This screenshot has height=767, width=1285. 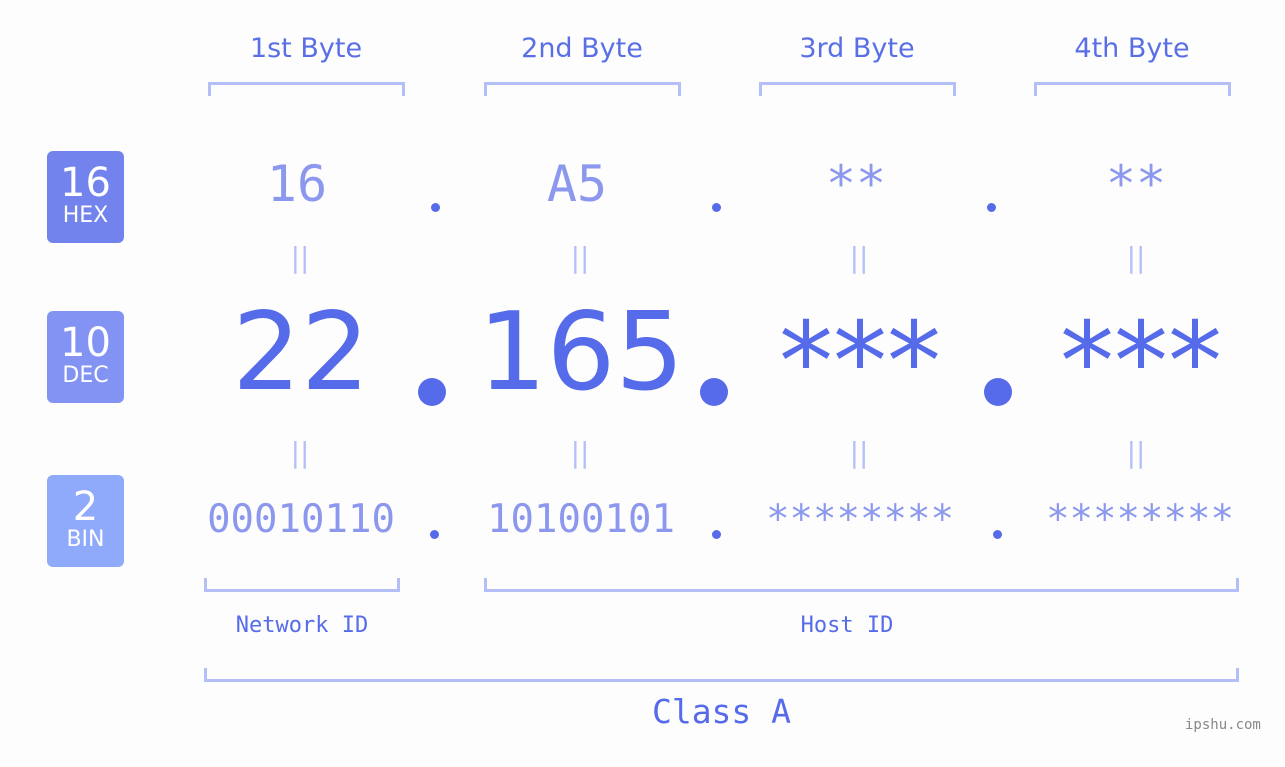 What do you see at coordinates (85, 539) in the screenshot?
I see `bin-badge-label: BIN` at bounding box center [85, 539].